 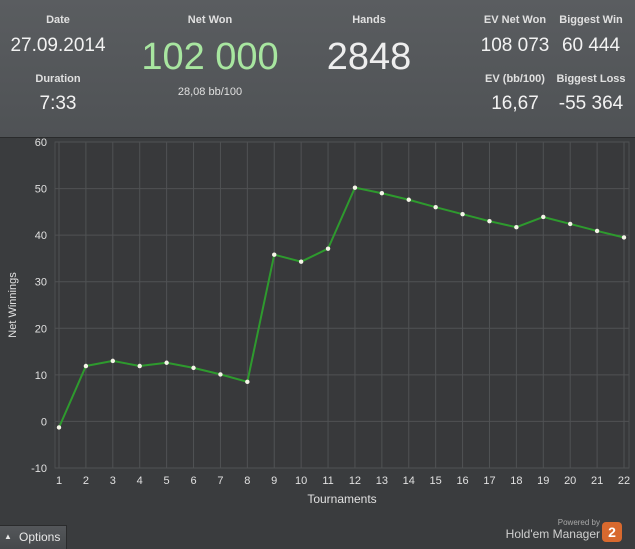 What do you see at coordinates (247, 481) in the screenshot?
I see `x-tick-label: 8` at bounding box center [247, 481].